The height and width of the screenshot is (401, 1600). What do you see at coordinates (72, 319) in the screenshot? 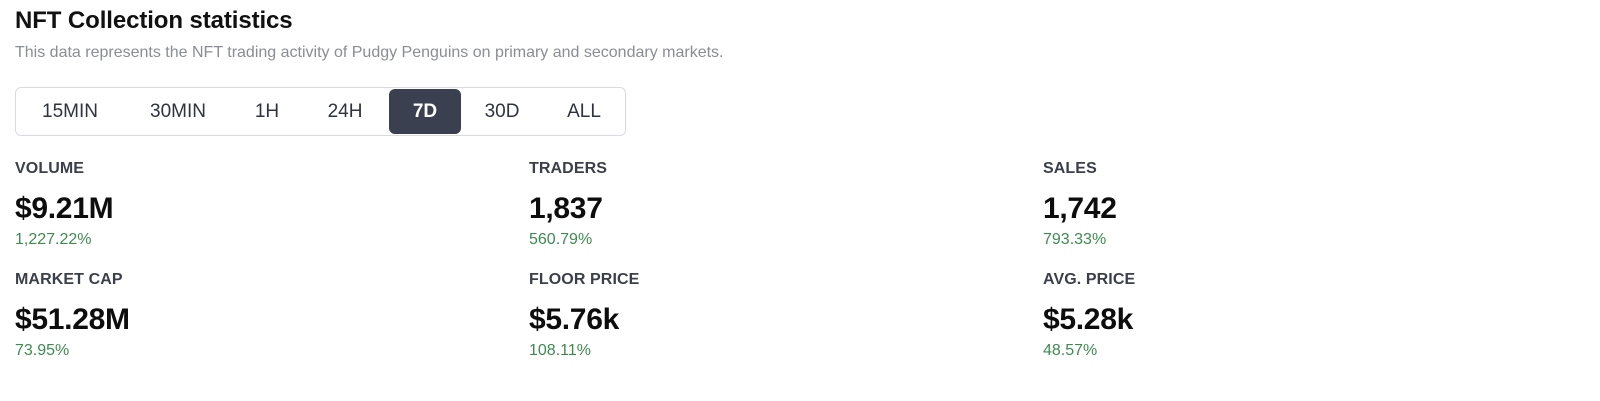
I see `stat-value: $51.28M` at bounding box center [72, 319].